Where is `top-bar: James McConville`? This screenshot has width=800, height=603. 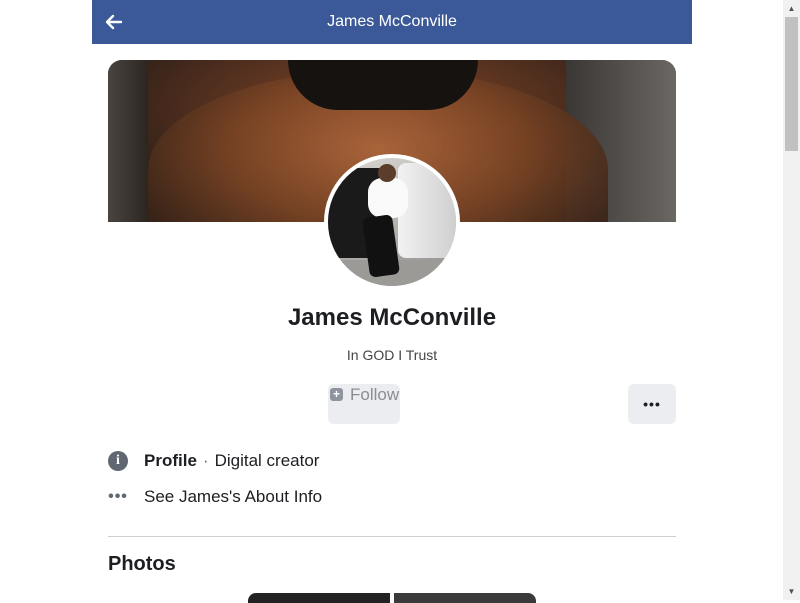 top-bar: James McConville is located at coordinates (392, 22).